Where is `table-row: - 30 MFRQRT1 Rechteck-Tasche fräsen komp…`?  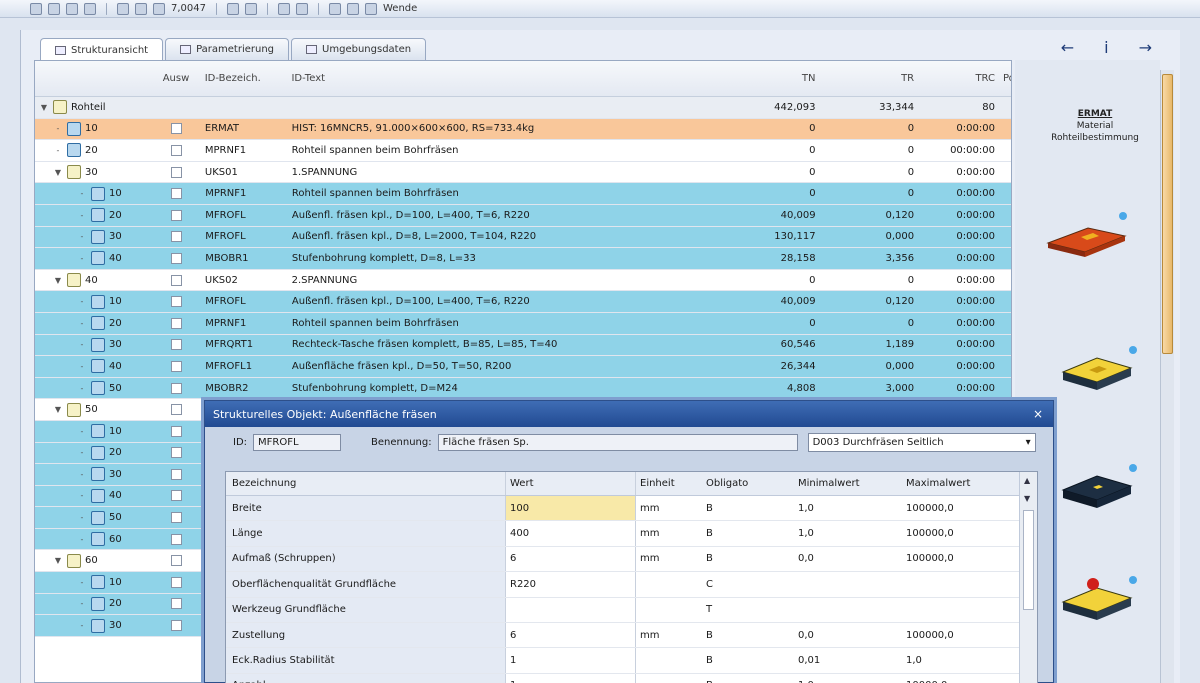
table-row: - 30 MFRQRT1 Rechteck-Tasche fräsen komp… is located at coordinates (523, 345).